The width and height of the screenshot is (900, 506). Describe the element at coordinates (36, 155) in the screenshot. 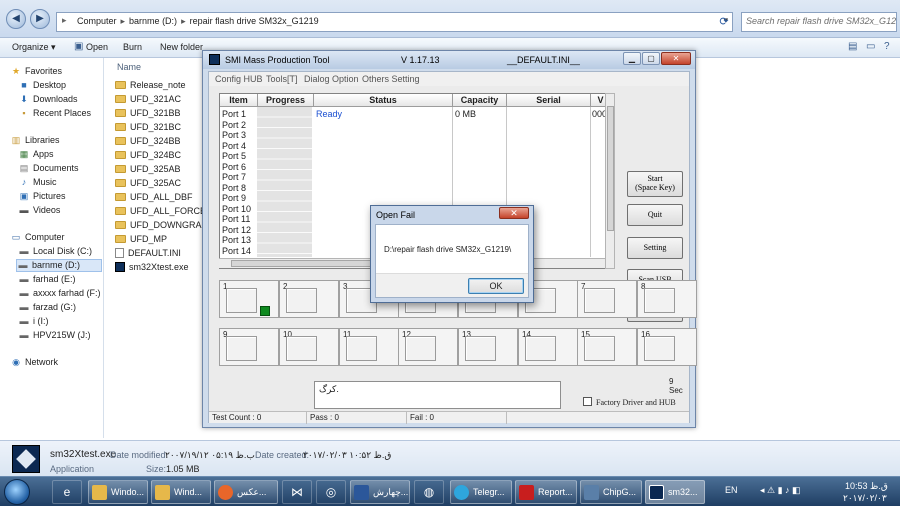

I see `nav-apps: ▦ Apps` at that location.